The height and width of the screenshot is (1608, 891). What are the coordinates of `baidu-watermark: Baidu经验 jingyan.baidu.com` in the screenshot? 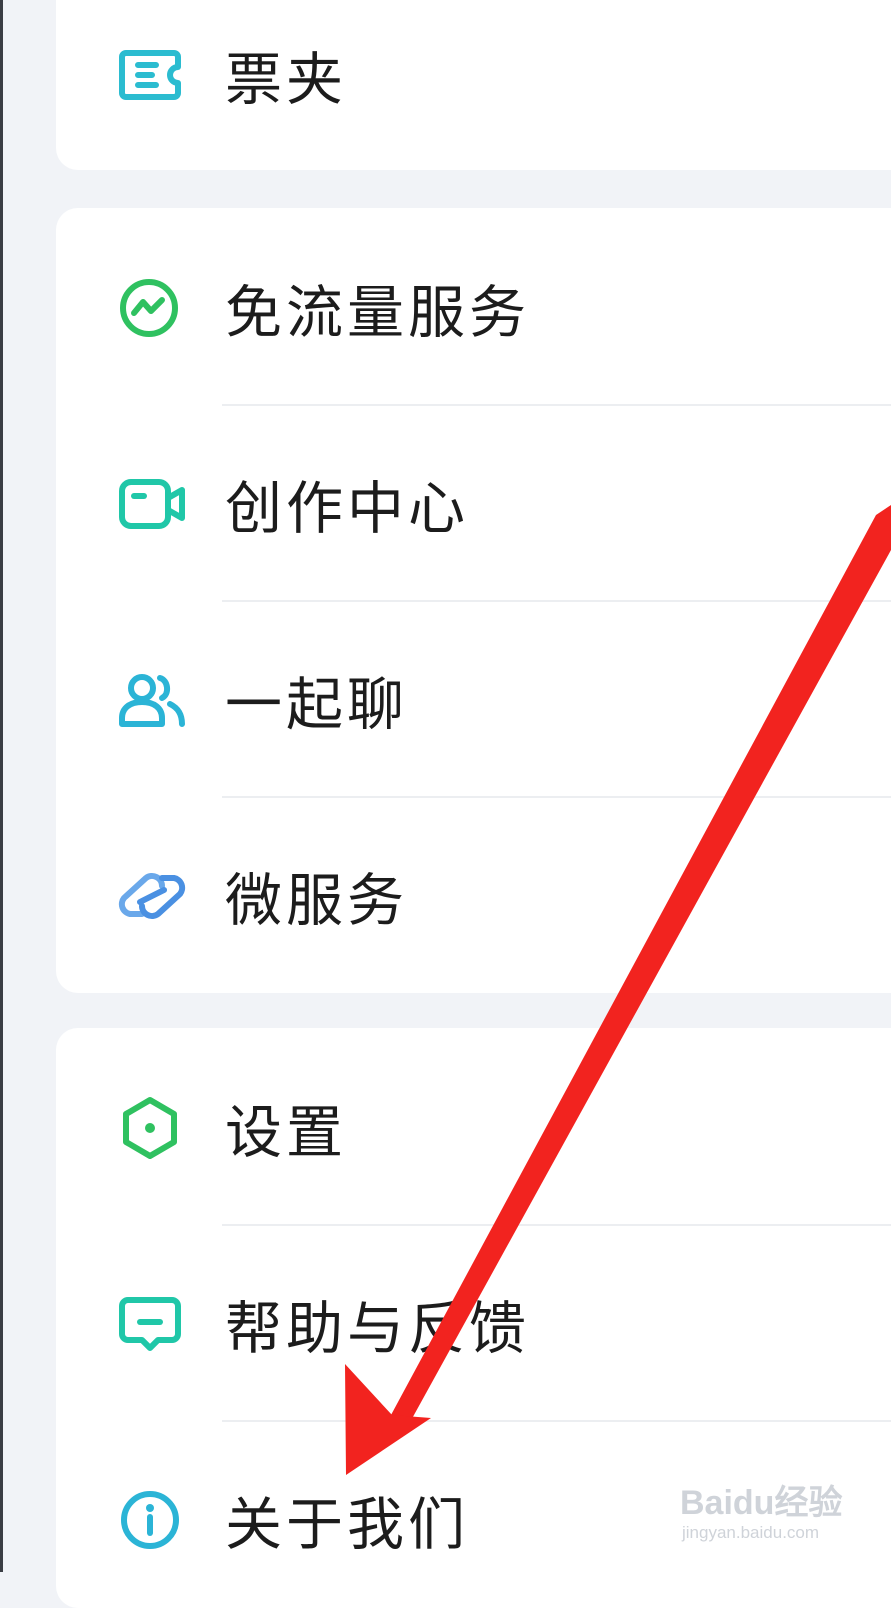 It's located at (775, 1515).